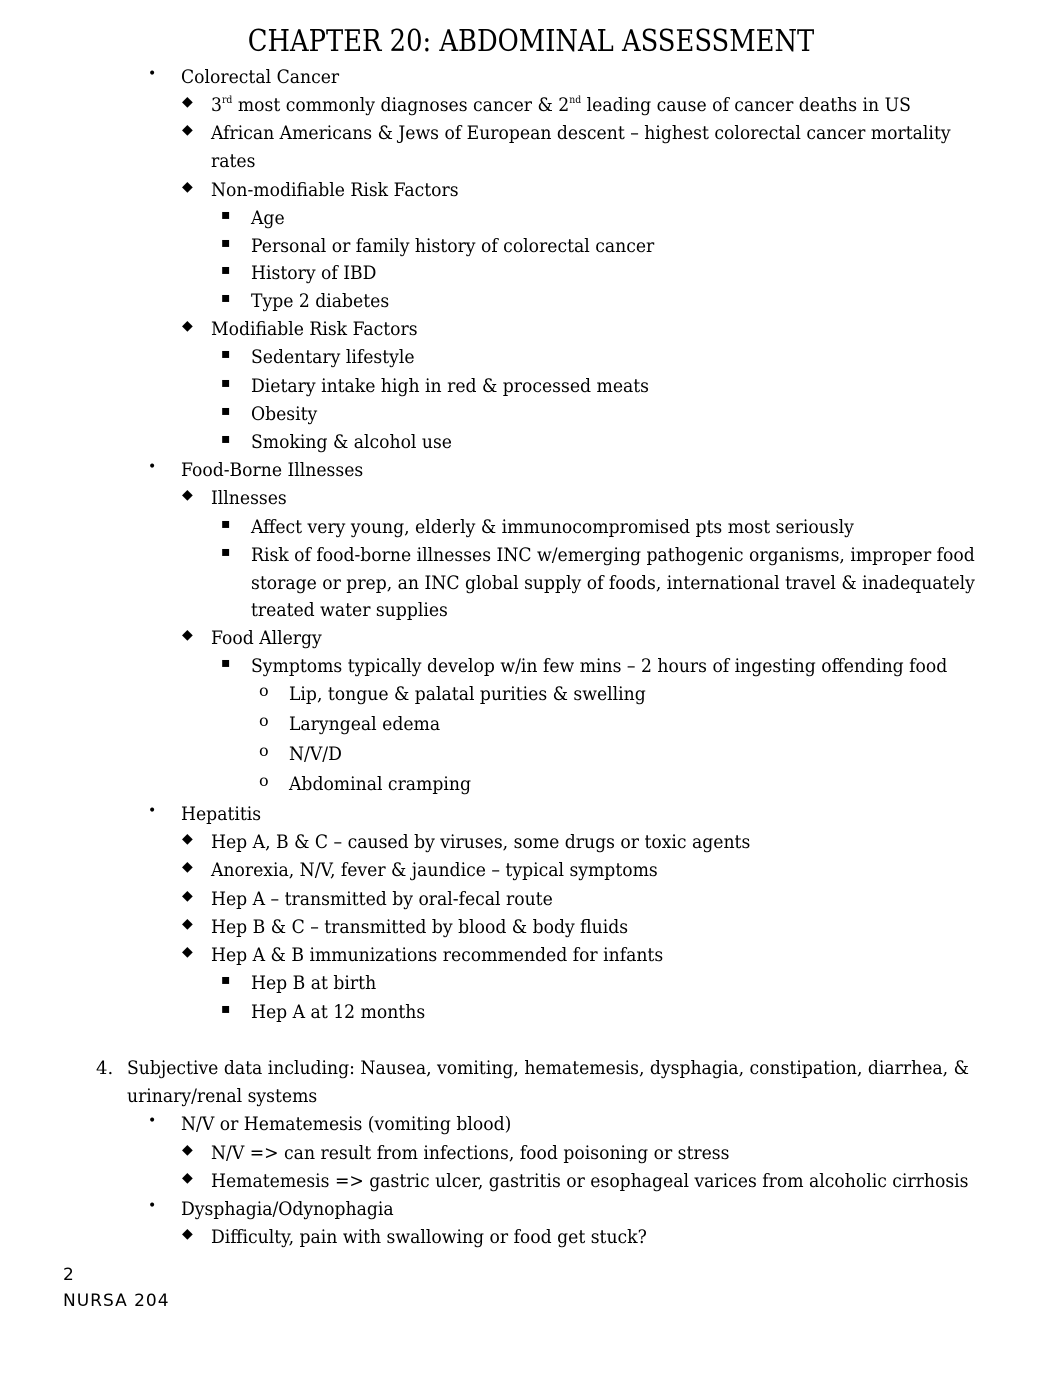 The width and height of the screenshot is (1062, 1376). I want to click on list-item: Colorectal Cancer, so click(260, 77).